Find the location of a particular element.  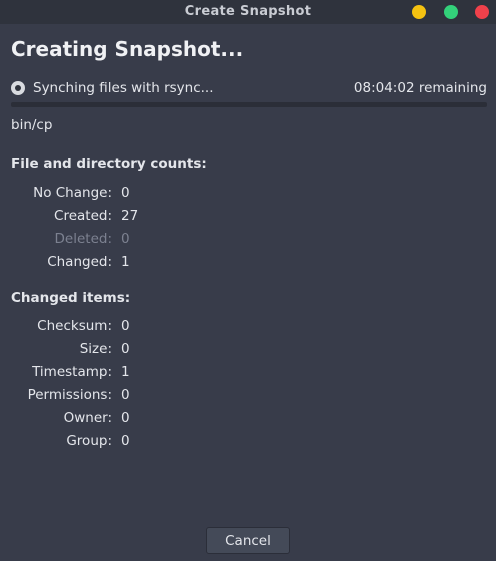

count-row-no-change: No Change: 0 is located at coordinates (100, 194).